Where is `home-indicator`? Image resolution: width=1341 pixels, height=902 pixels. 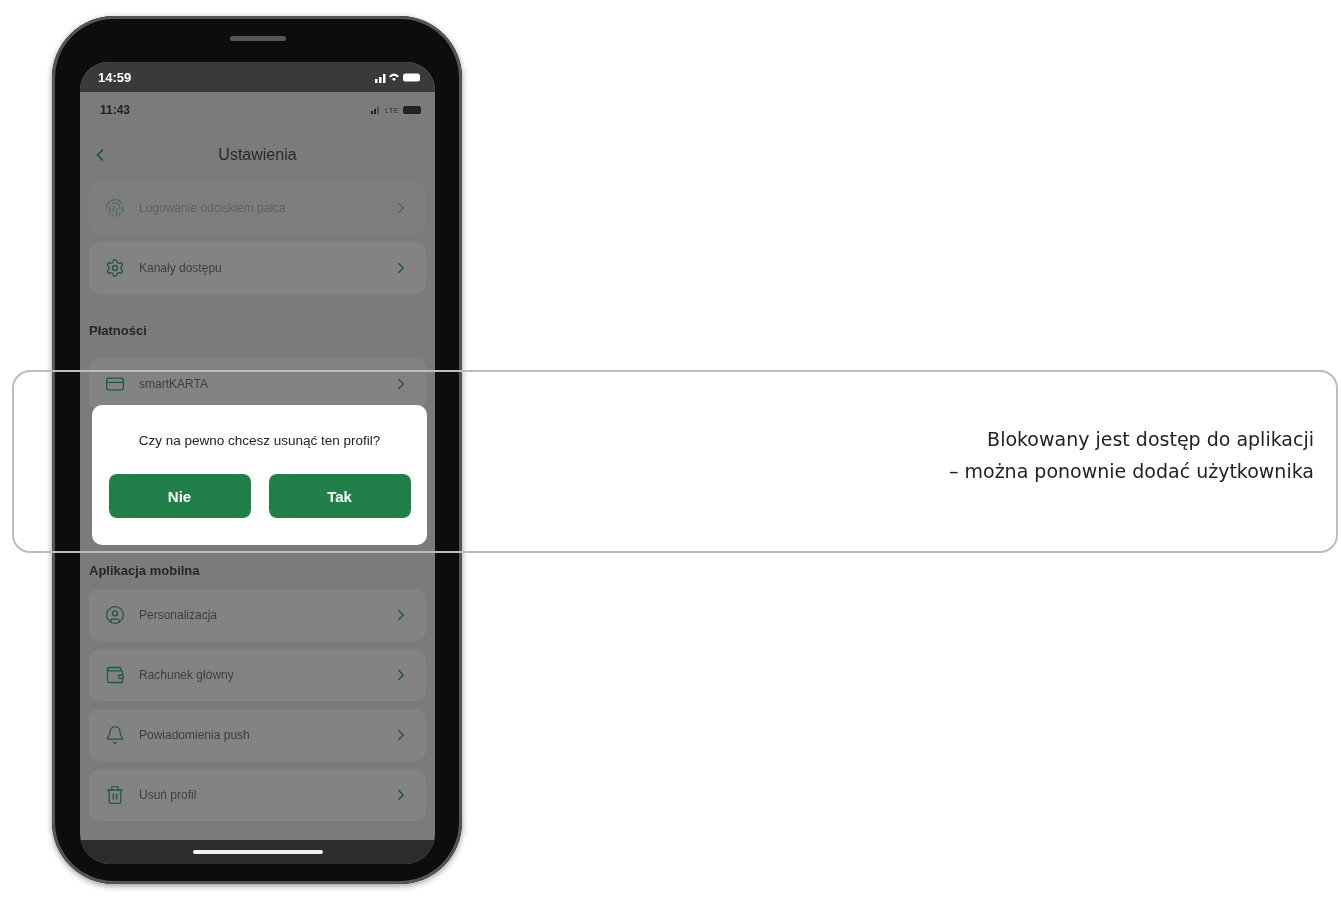
home-indicator is located at coordinates (257, 852).